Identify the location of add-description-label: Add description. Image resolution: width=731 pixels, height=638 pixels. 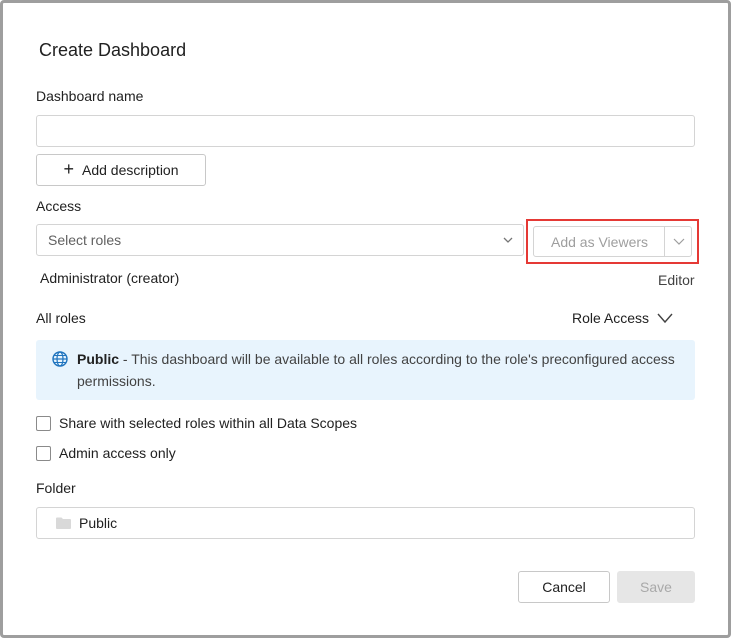
(130, 170).